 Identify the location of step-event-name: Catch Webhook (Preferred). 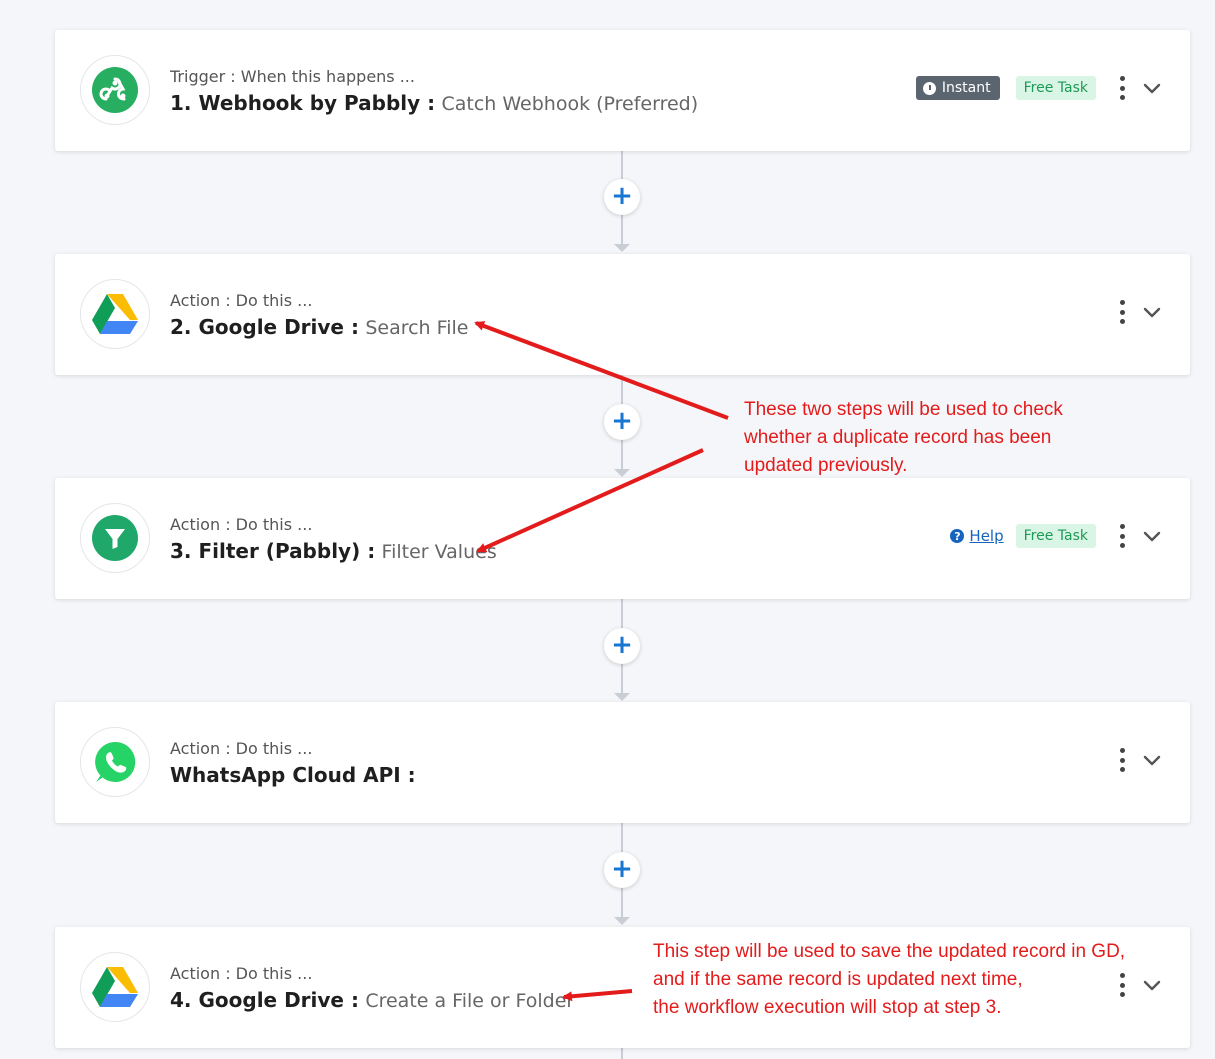
(570, 104).